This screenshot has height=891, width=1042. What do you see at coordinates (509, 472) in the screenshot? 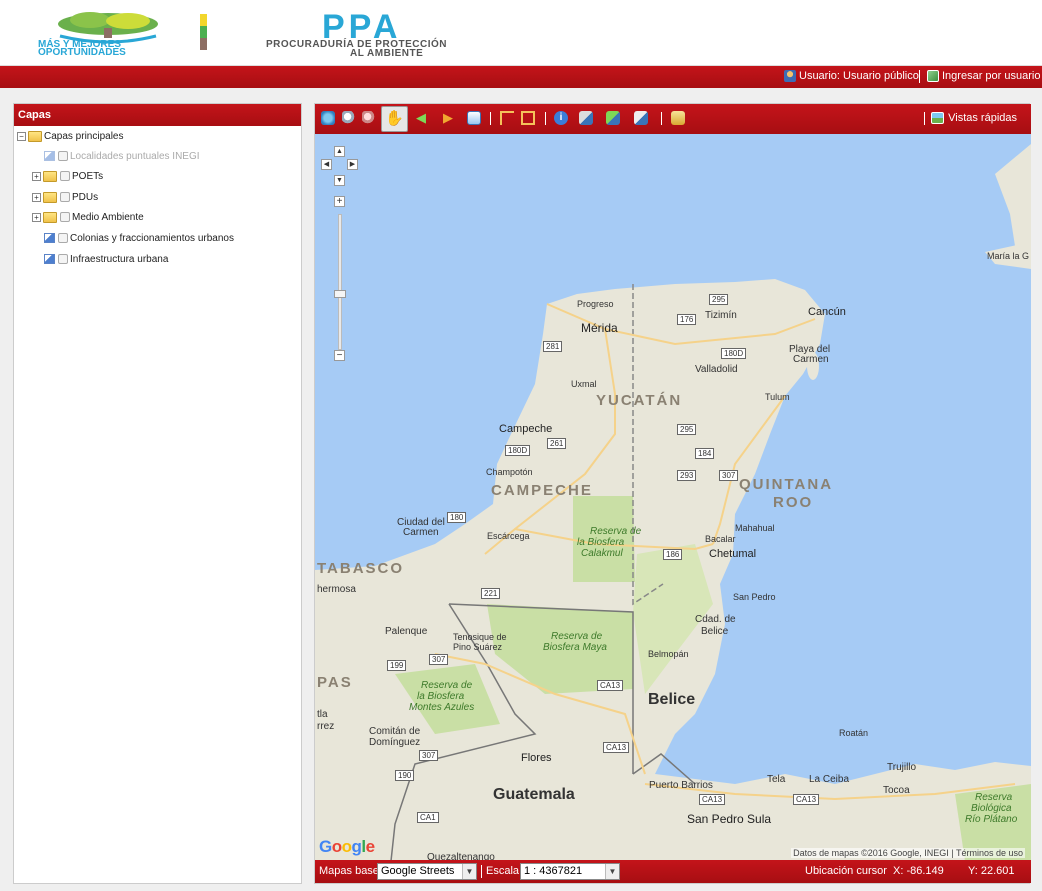
I see `map-label-champoton: Champotón` at bounding box center [509, 472].